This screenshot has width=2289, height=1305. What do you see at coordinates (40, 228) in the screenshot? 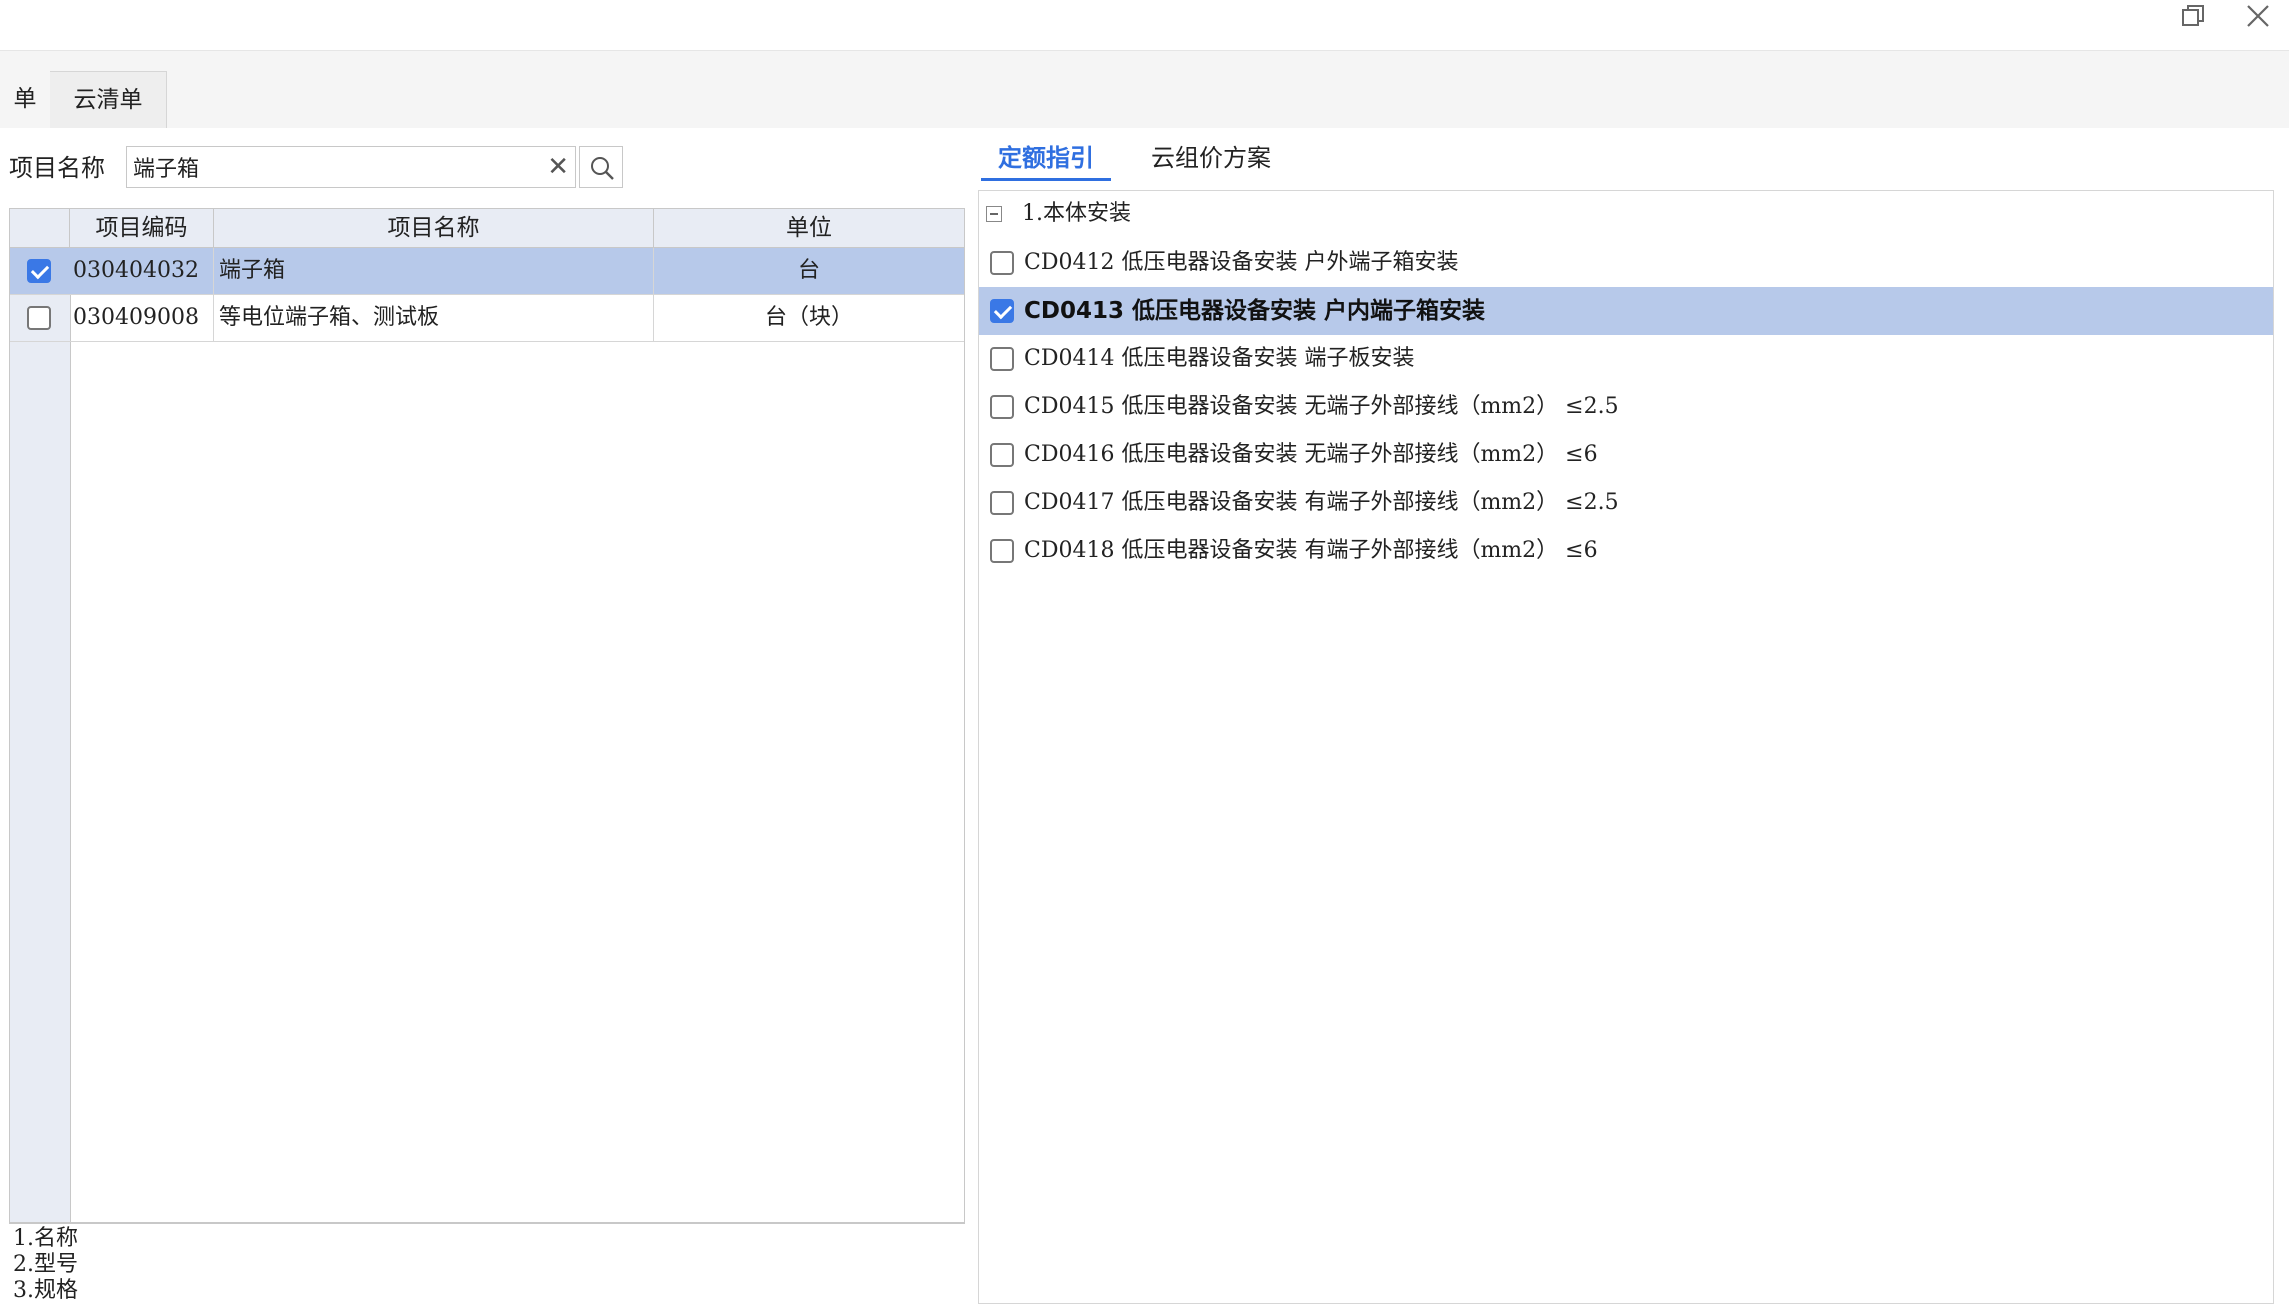
I see `header-select` at bounding box center [40, 228].